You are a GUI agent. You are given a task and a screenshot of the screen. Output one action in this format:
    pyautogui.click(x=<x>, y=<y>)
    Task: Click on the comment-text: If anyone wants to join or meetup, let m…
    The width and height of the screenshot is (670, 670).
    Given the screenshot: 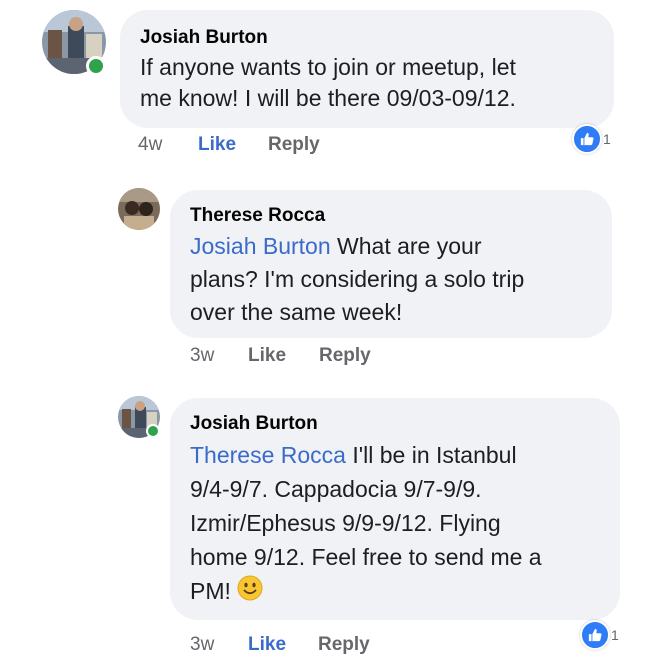 What is the action you would take?
    pyautogui.click(x=377, y=83)
    